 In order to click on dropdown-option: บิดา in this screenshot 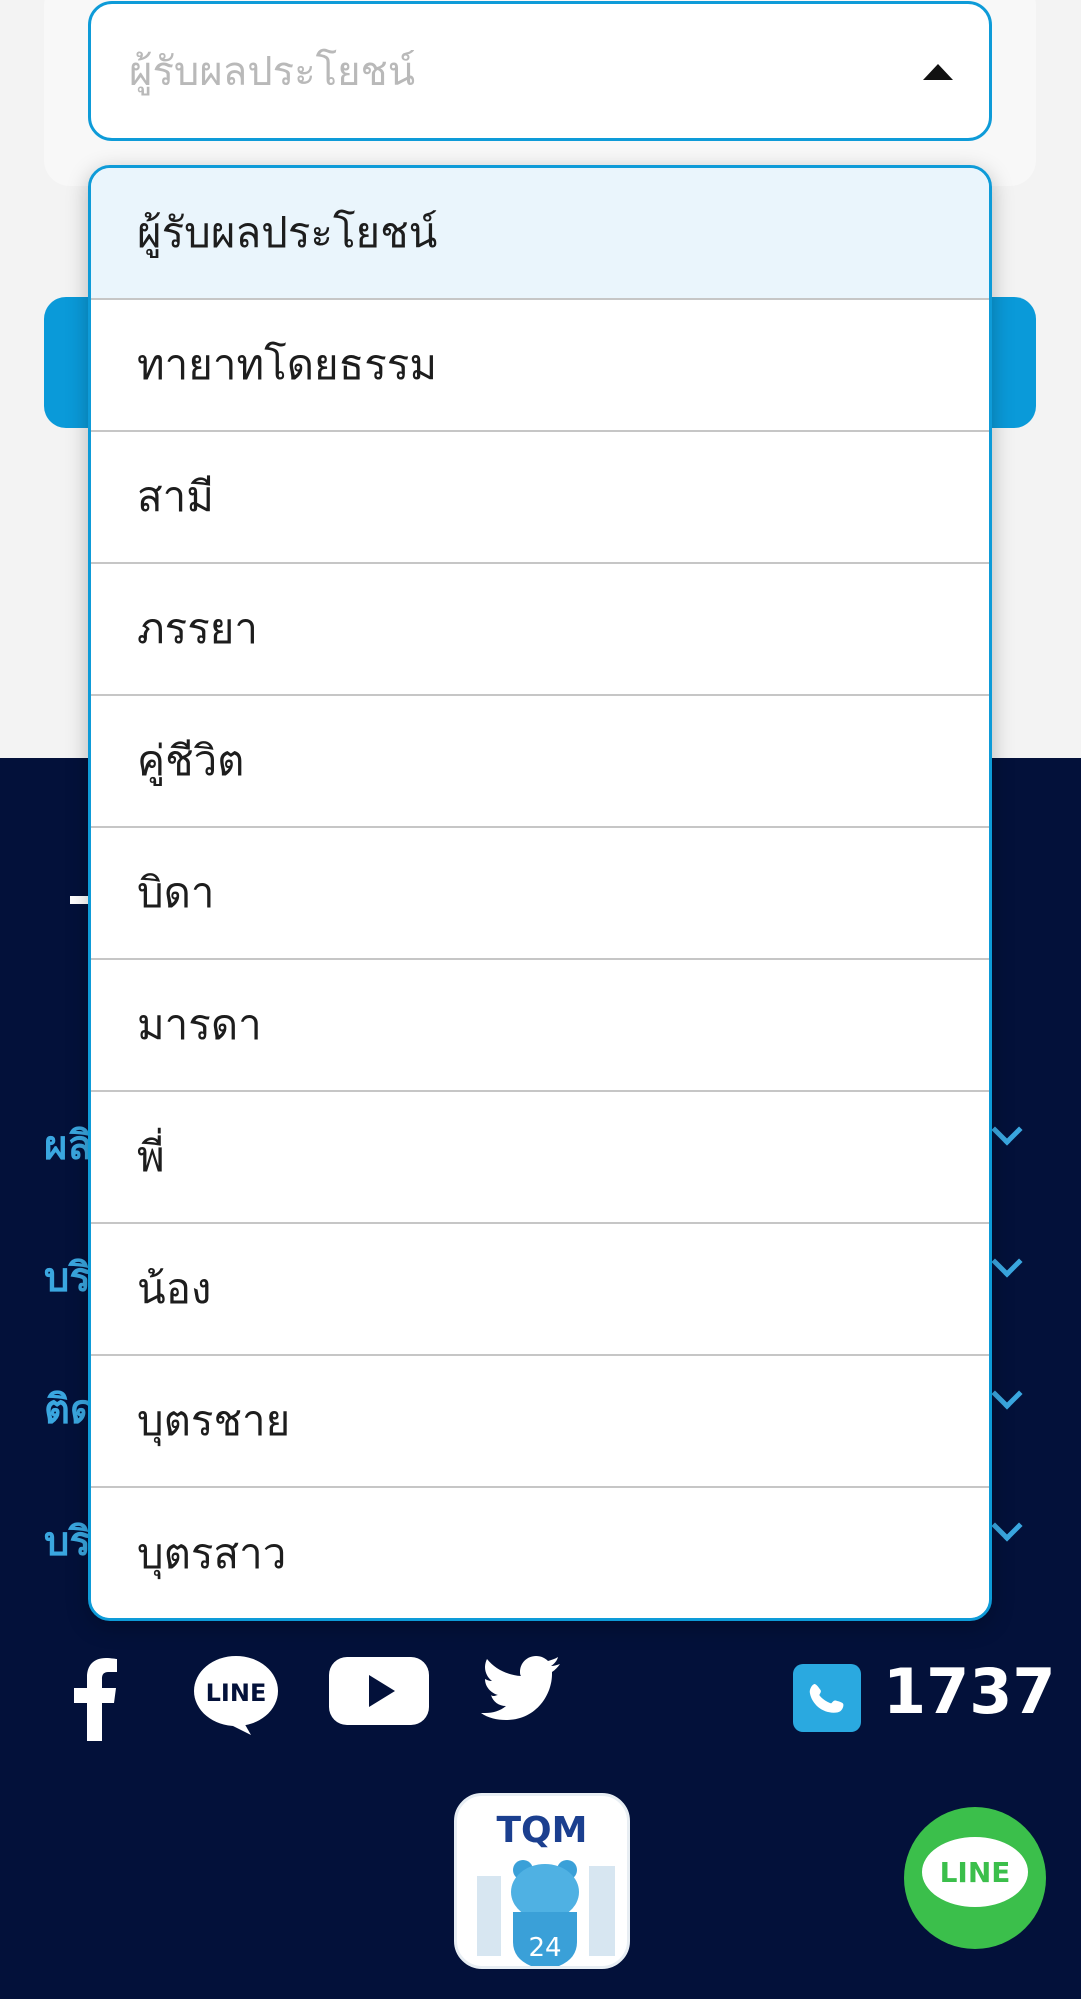, I will do `click(540, 894)`.